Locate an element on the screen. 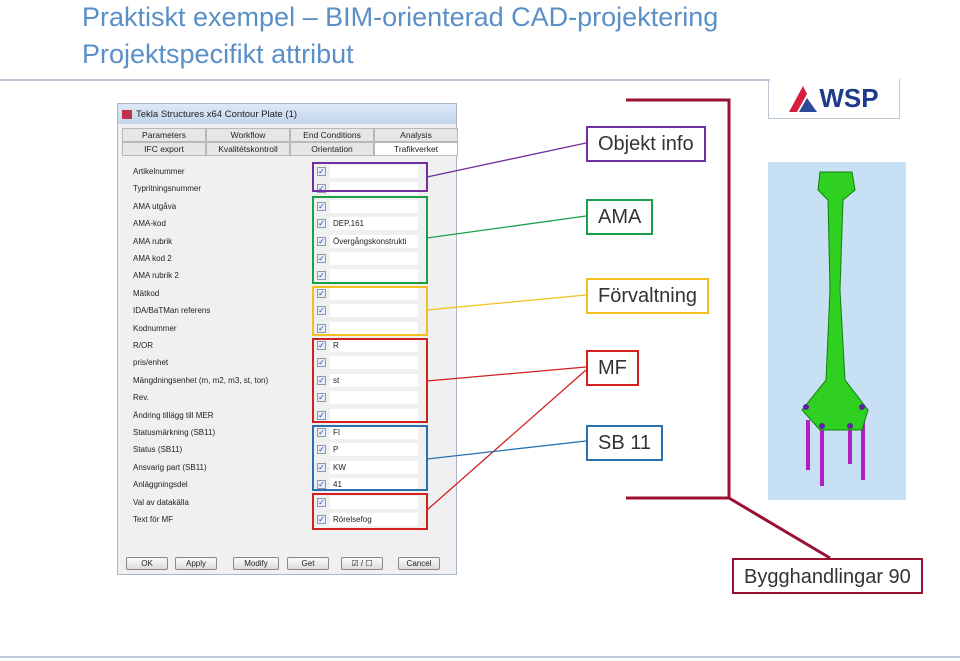  callout-label: AMA is located at coordinates (620, 217).